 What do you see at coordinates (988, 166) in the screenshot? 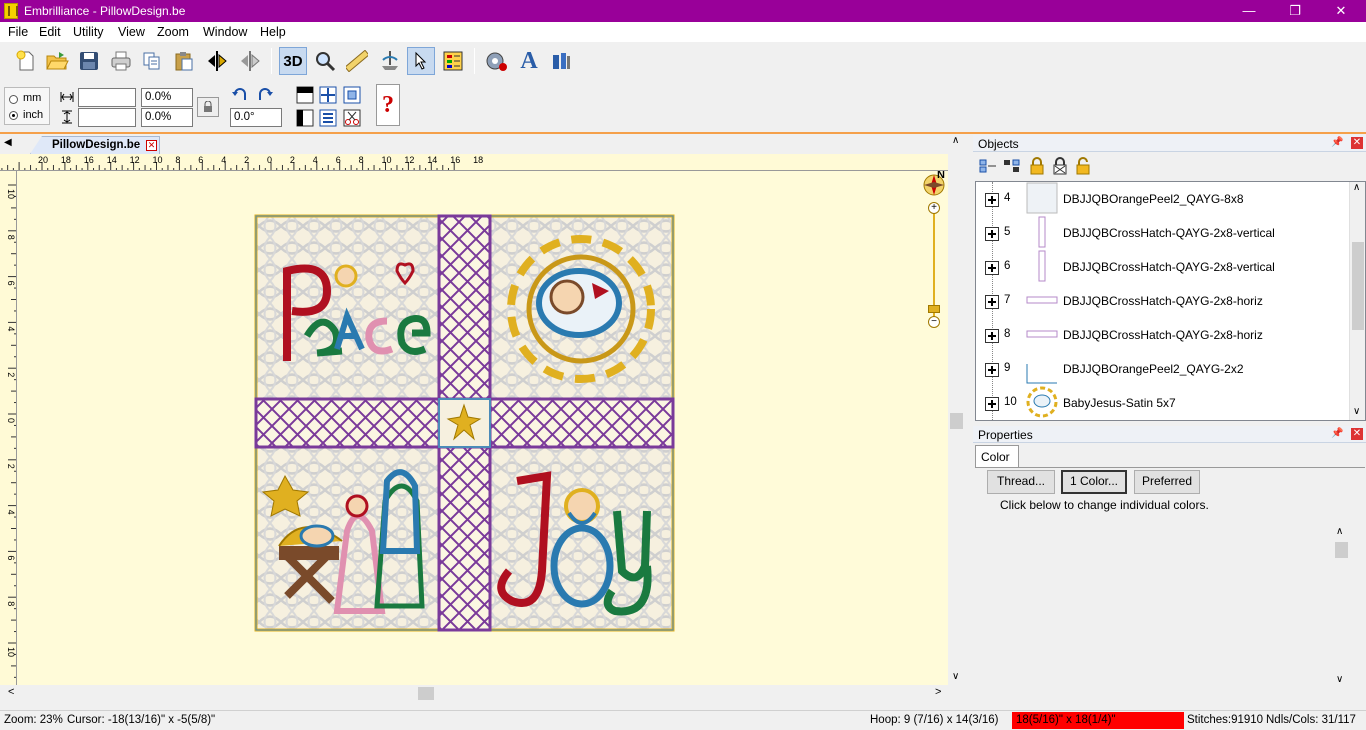
I see `group-icon` at bounding box center [988, 166].